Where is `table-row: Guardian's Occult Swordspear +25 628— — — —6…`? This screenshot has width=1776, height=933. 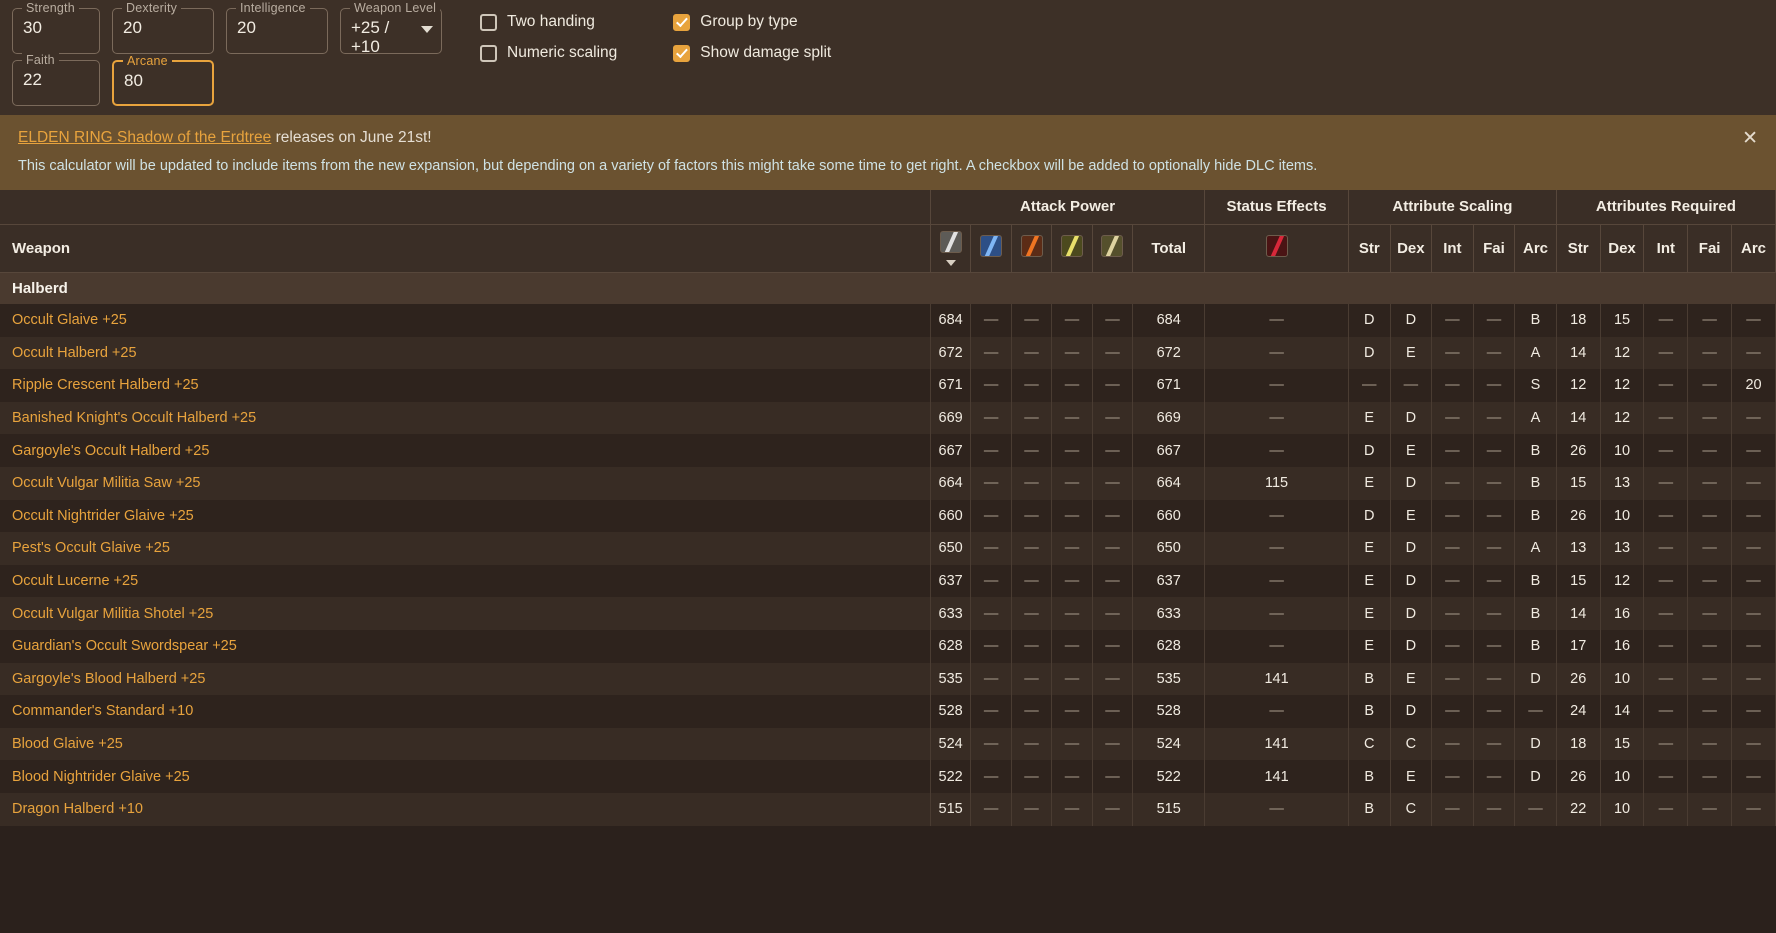 table-row: Guardian's Occult Swordspear +25 628— — — —6… is located at coordinates (888, 646).